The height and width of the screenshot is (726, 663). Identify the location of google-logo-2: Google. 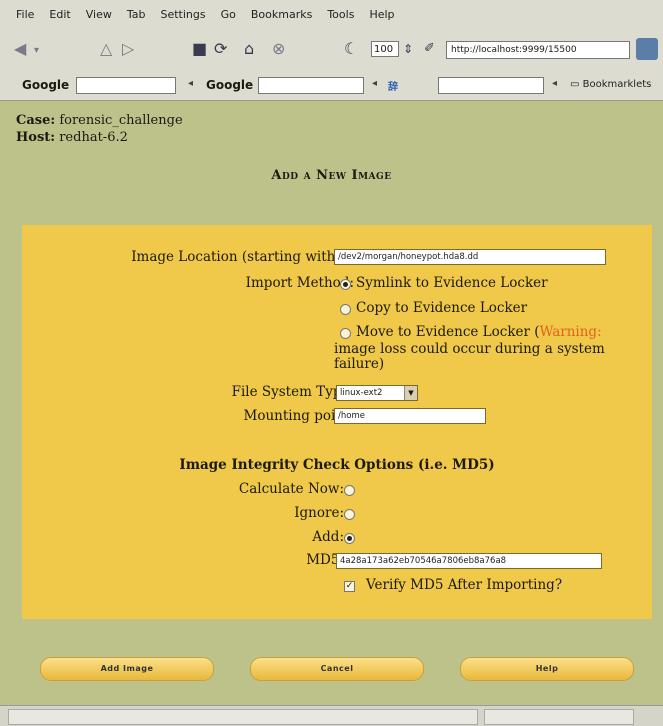
(229, 85).